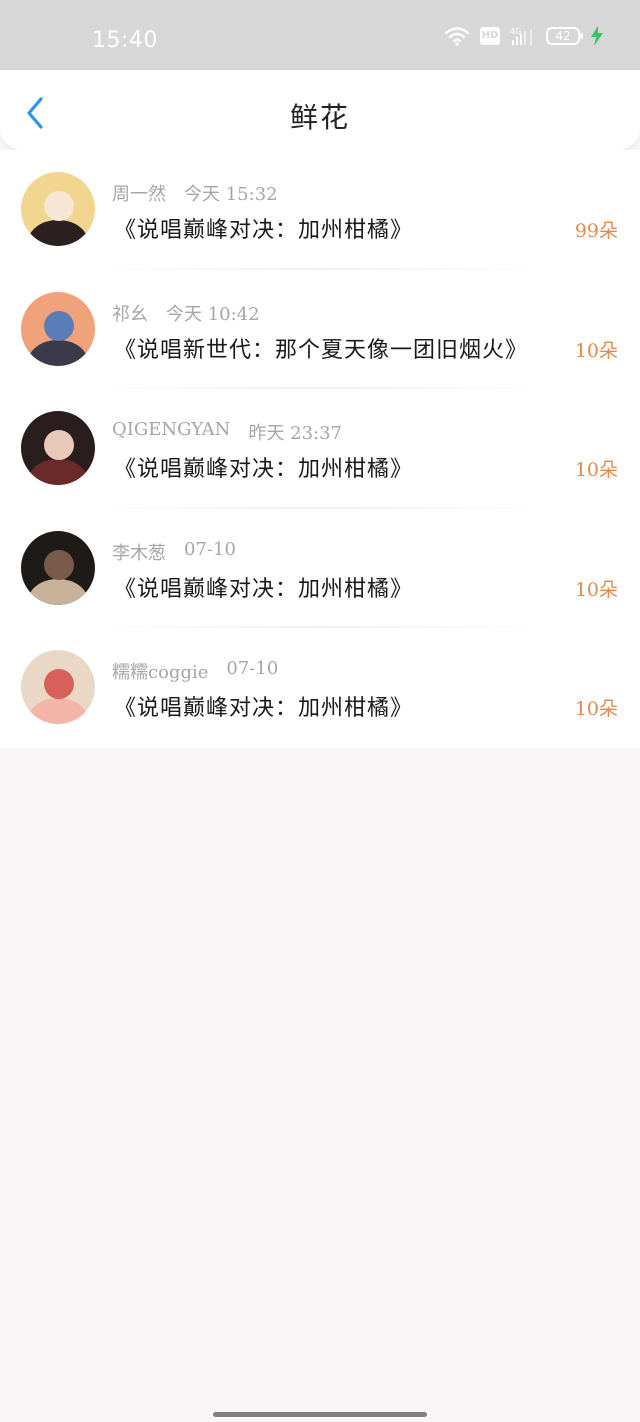 The width and height of the screenshot is (640, 1422). What do you see at coordinates (130, 313) in the screenshot?
I see `user-name: 祁幺` at bounding box center [130, 313].